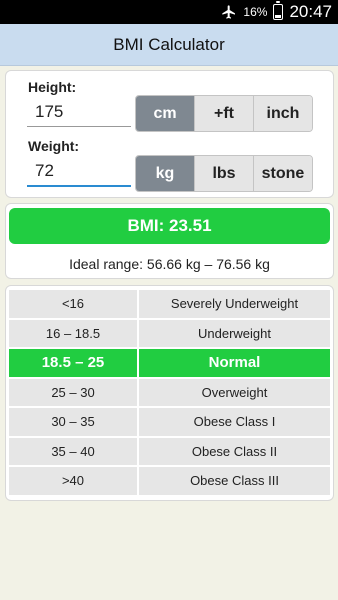 This screenshot has width=338, height=600. I want to click on range-cell: 16 – 18.5, so click(73, 333).